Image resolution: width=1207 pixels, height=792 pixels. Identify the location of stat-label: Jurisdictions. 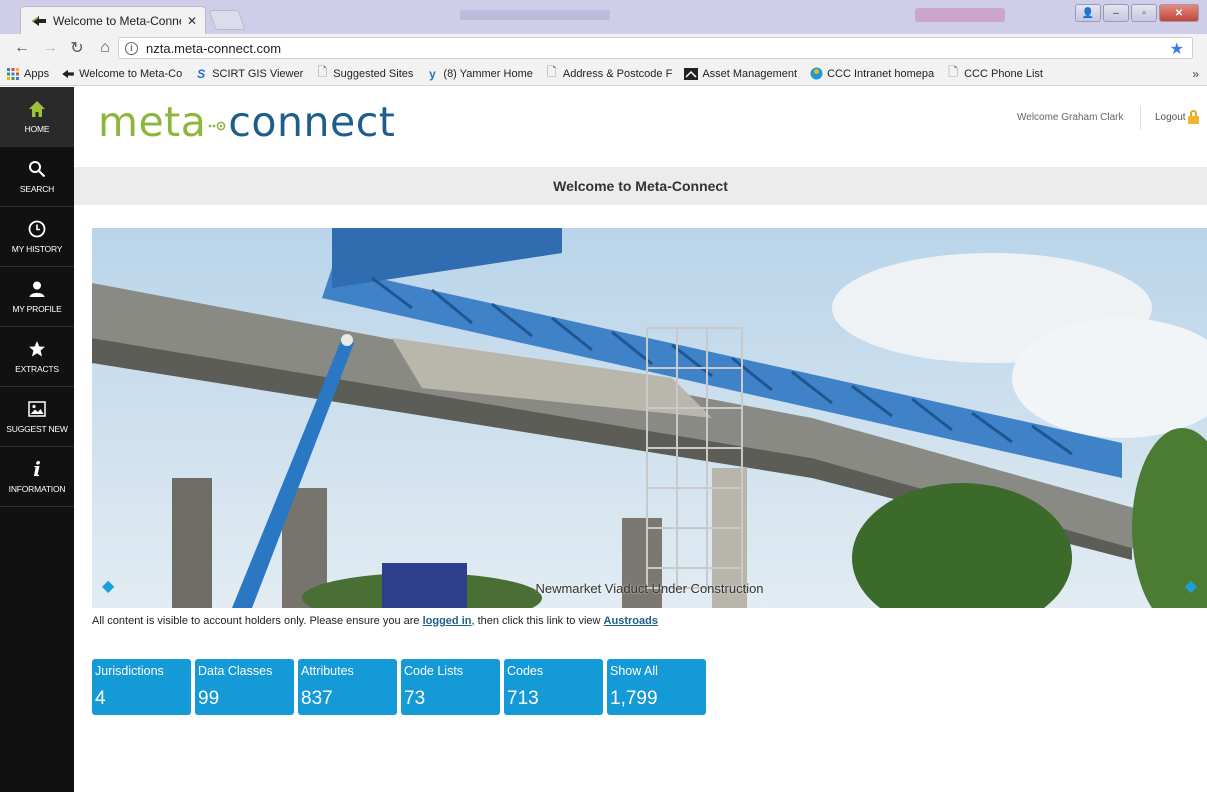
(129, 671).